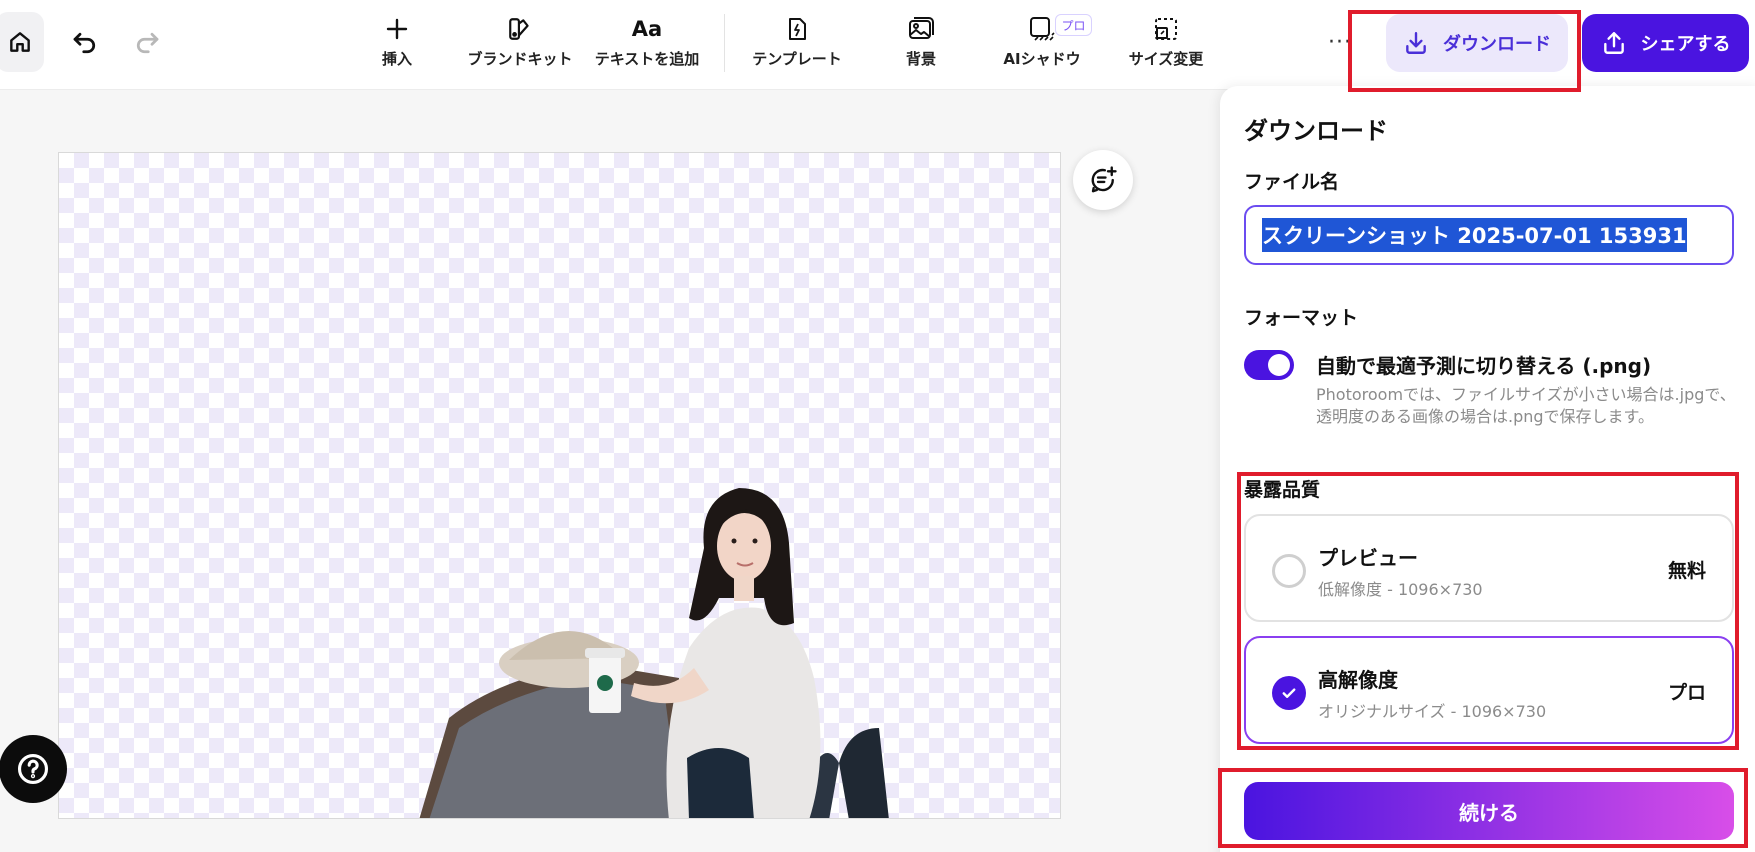 The image size is (1755, 852). Describe the element at coordinates (647, 29) in the screenshot. I see `text-aa-icon: Aa` at that location.